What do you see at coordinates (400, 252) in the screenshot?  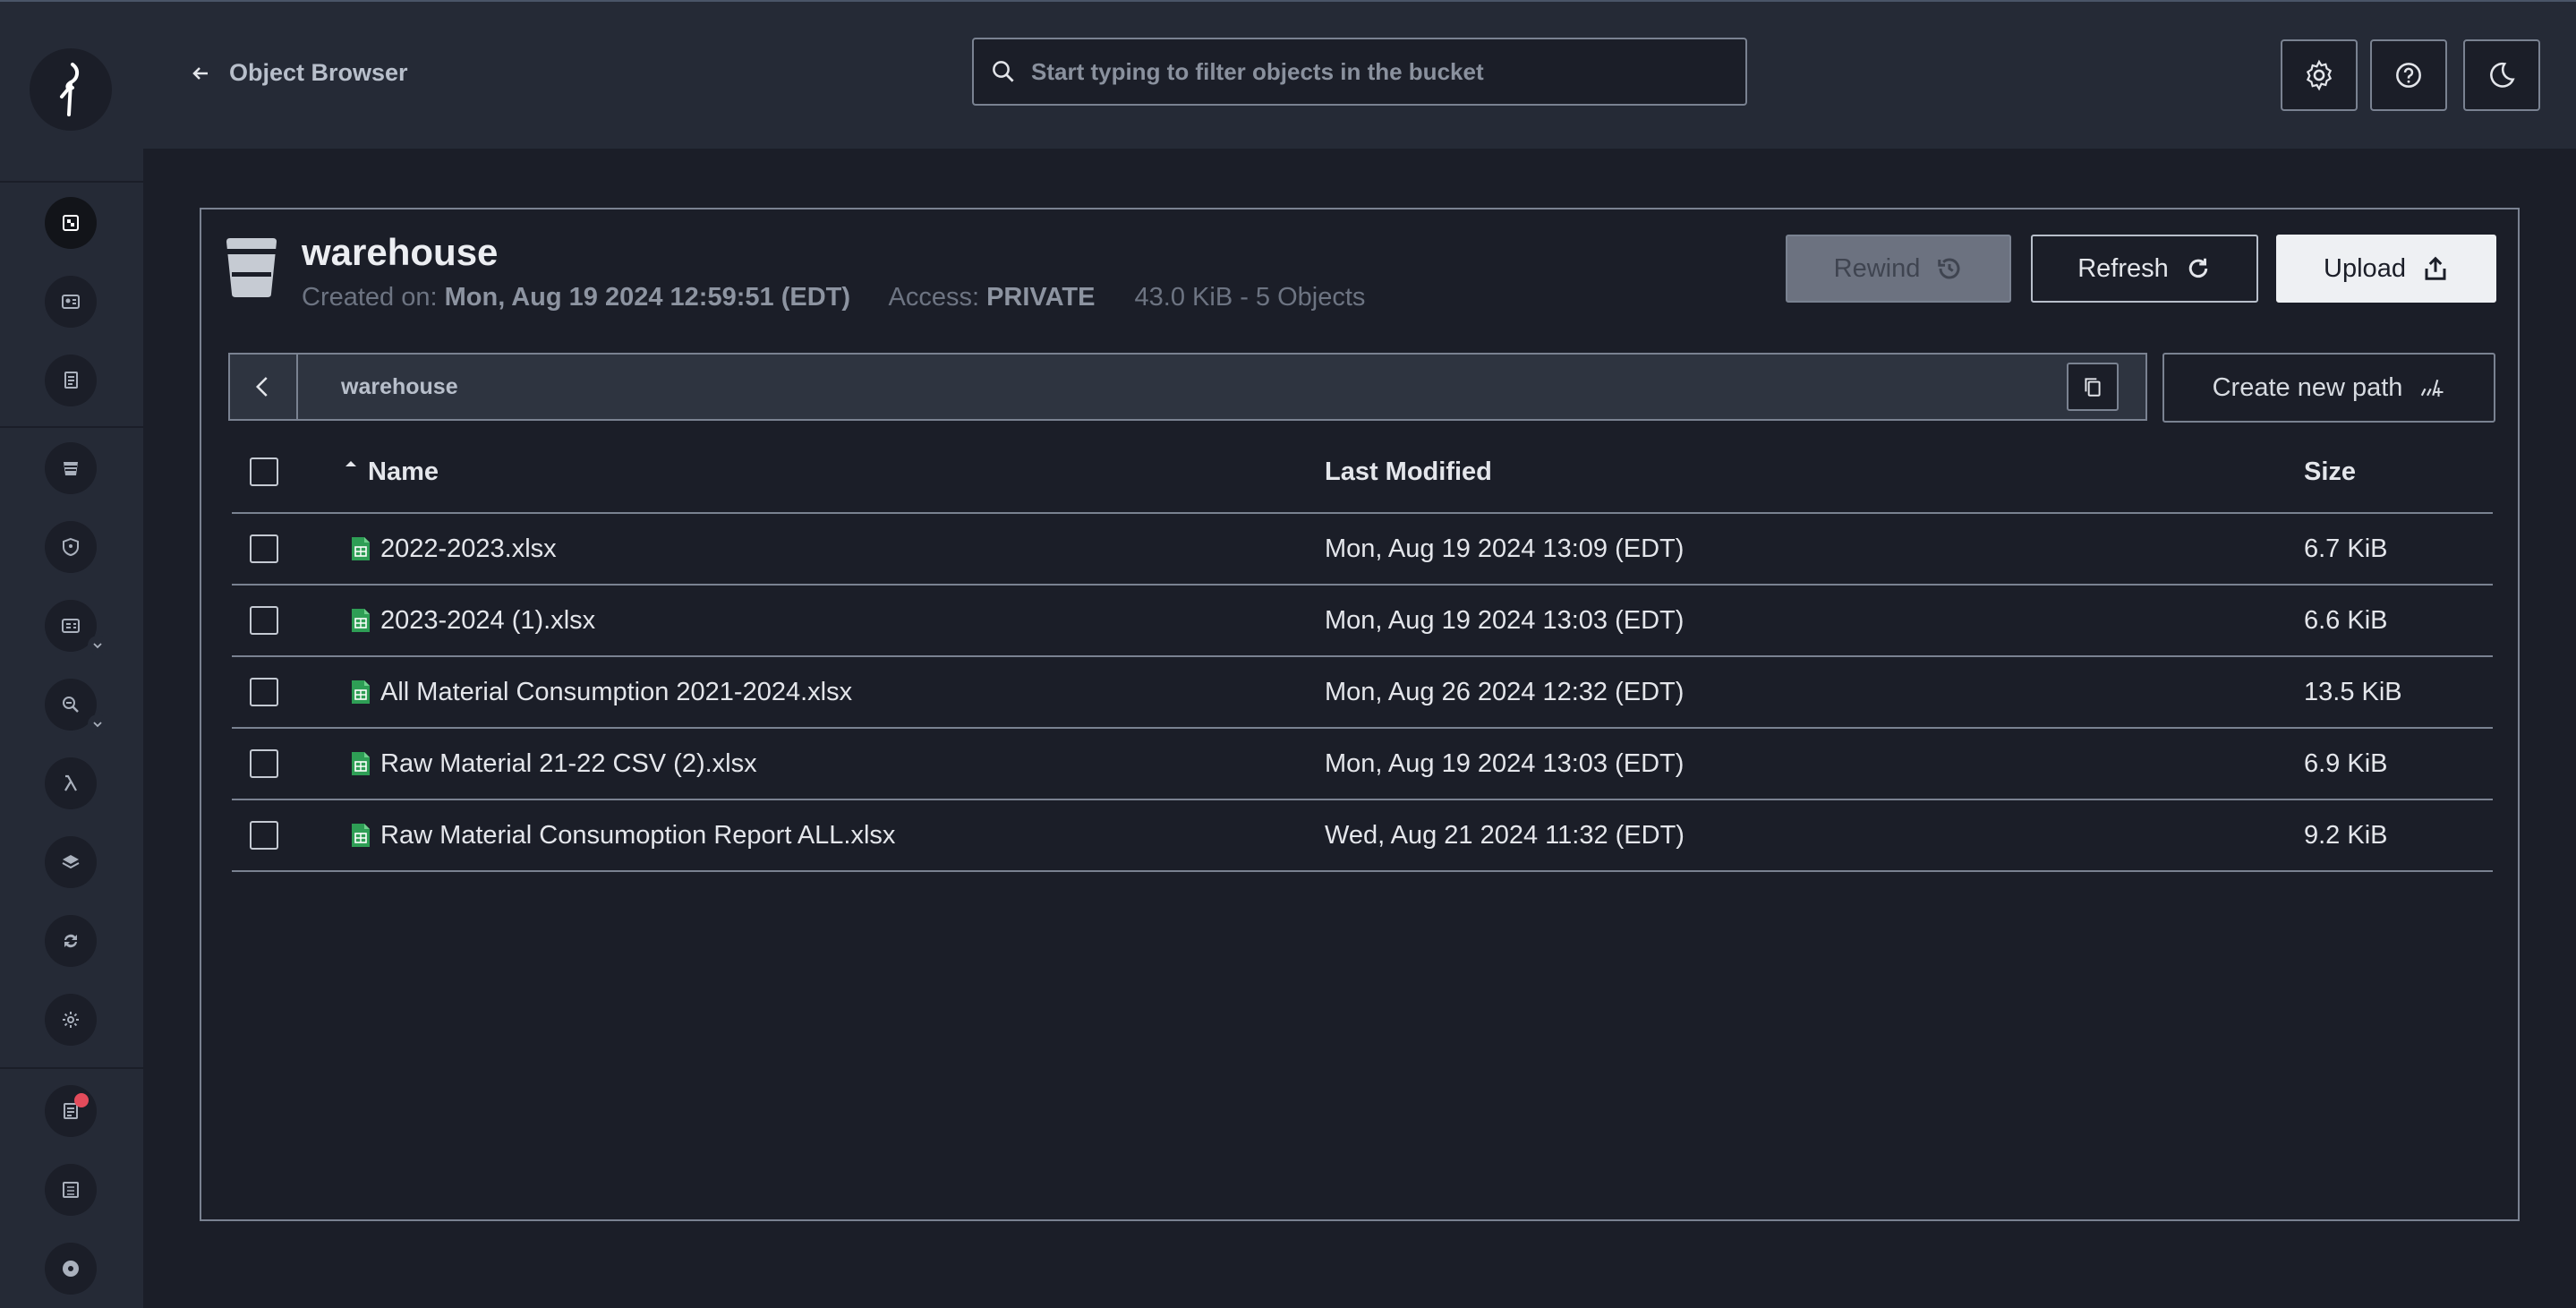 I see `bucket-name: warehouse` at bounding box center [400, 252].